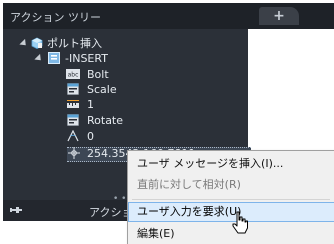 This screenshot has height=244, width=334. Describe the element at coordinates (86, 58) in the screenshot. I see `tree-item-label: -INSERT` at that location.